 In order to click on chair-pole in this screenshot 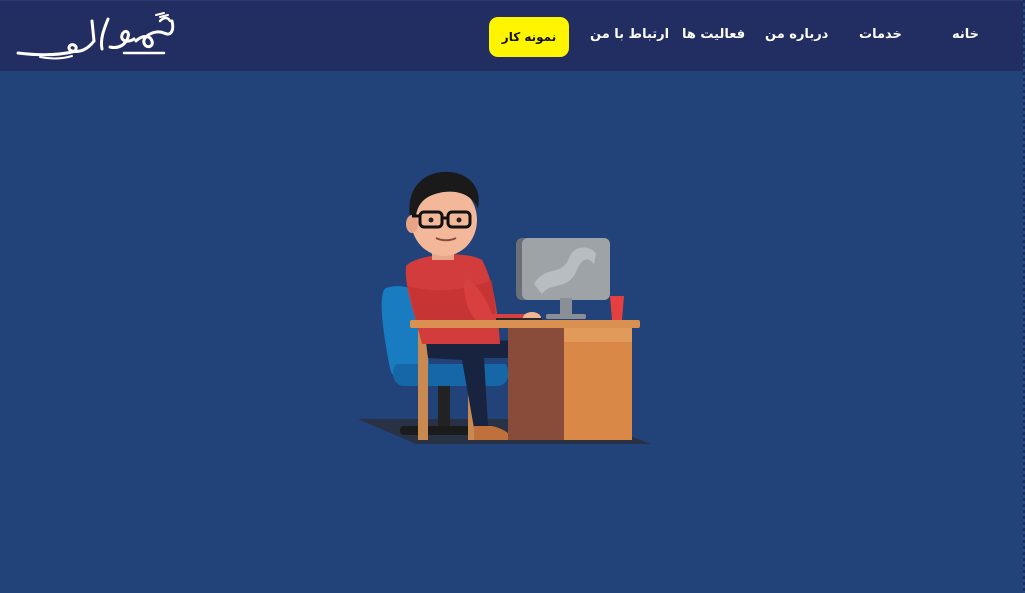, I will do `click(444, 406)`.